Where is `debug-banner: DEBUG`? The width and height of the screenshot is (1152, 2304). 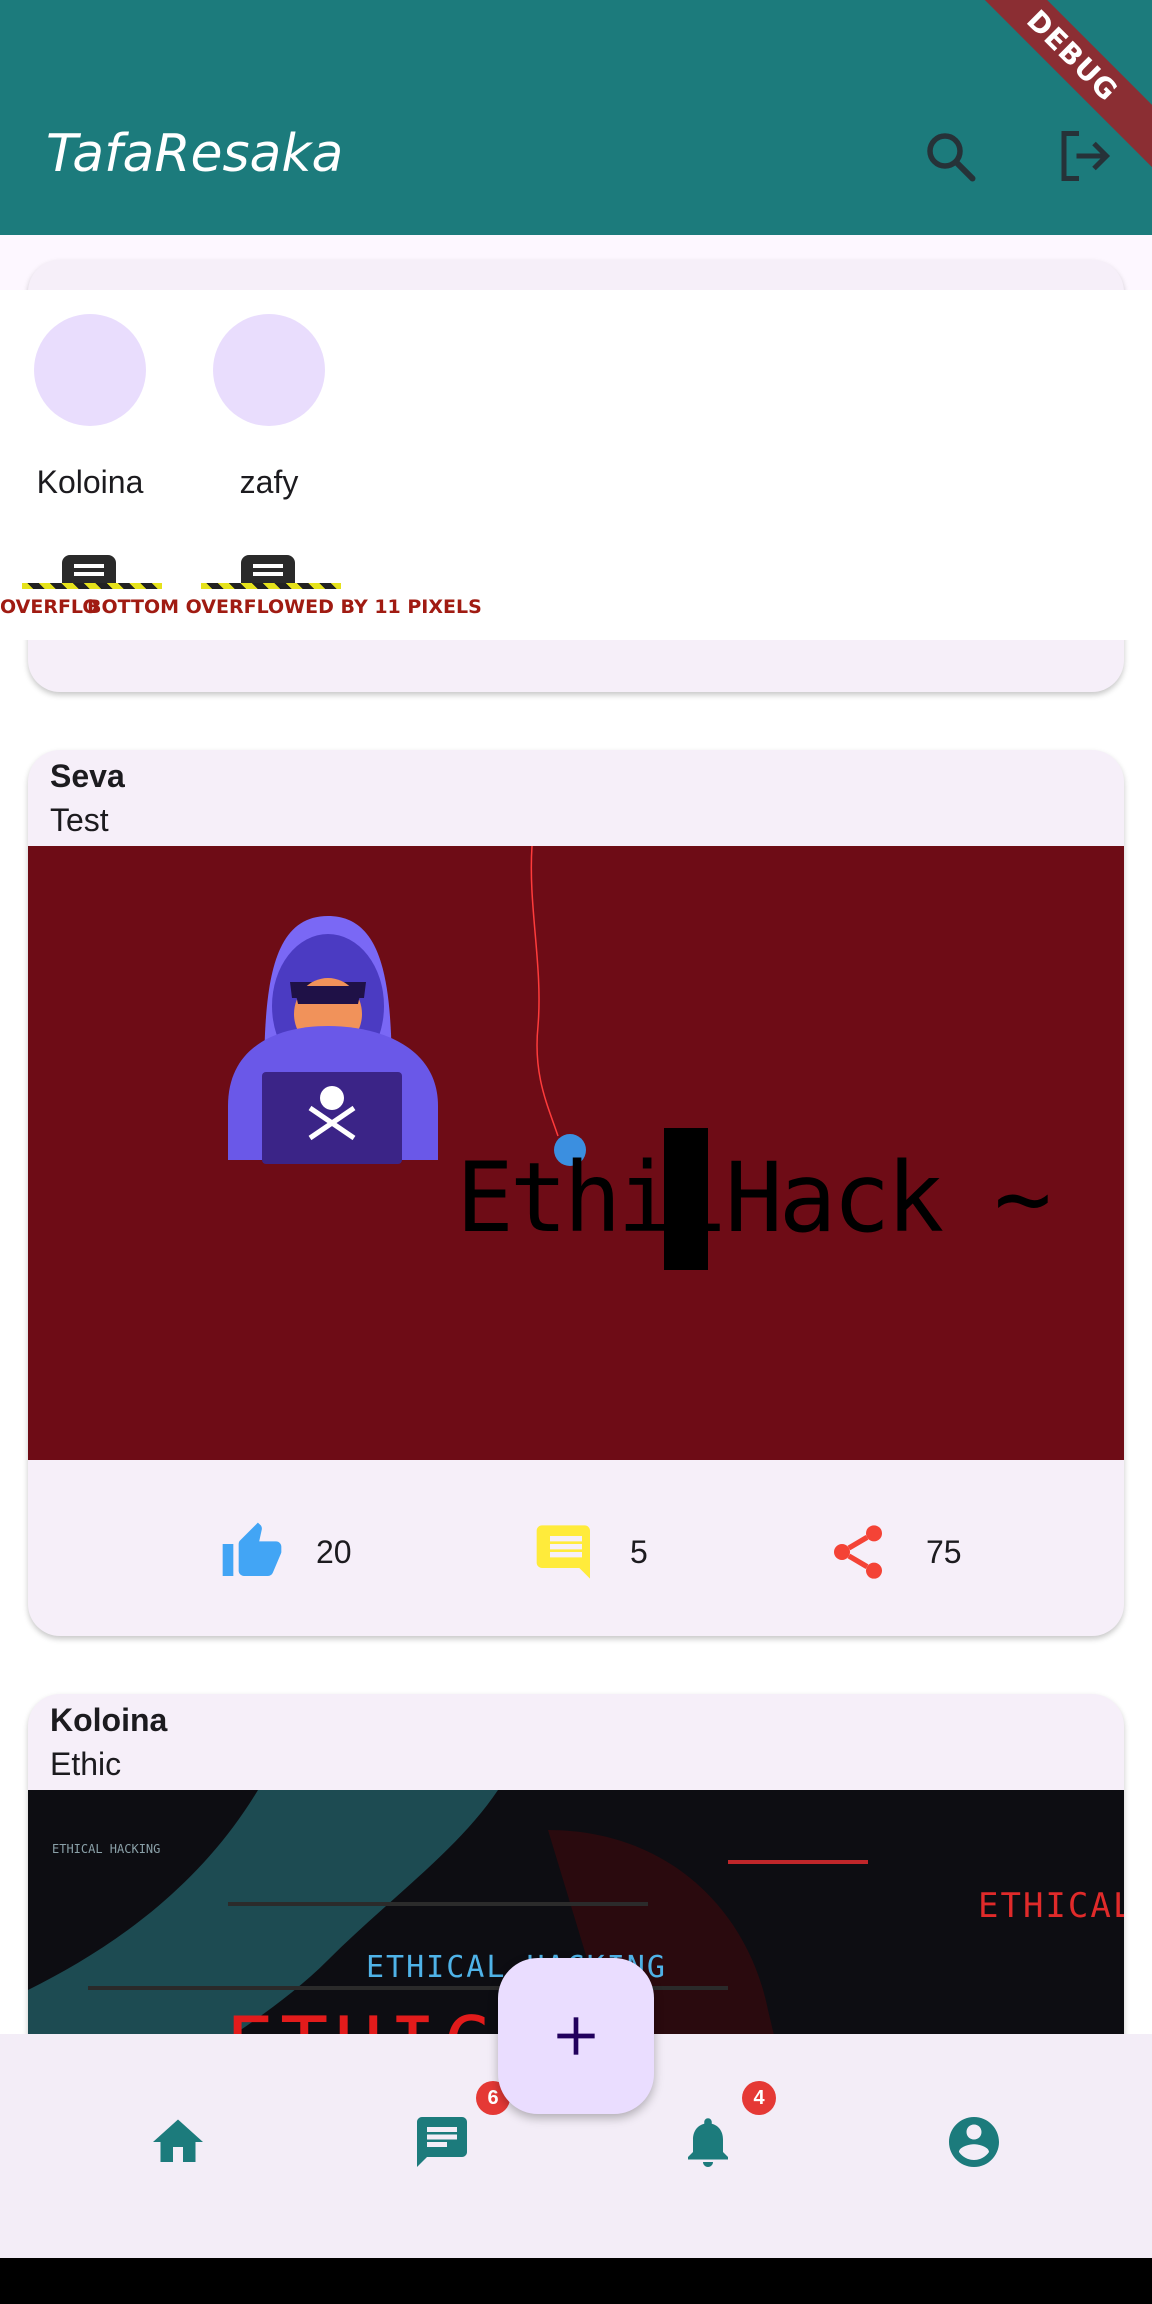
debug-banner: DEBUG is located at coordinates (1051, 89).